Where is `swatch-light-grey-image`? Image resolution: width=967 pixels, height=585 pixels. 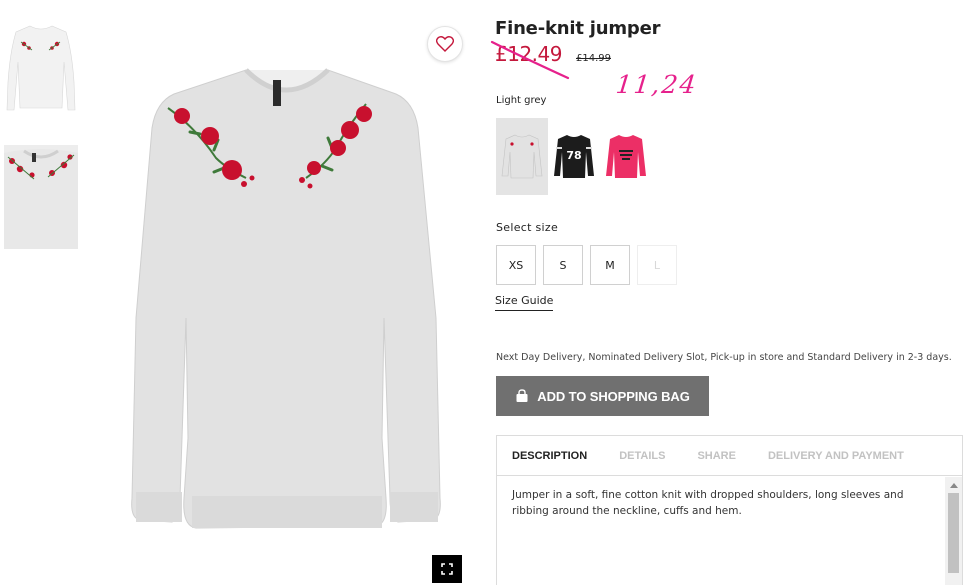
swatch-light-grey-image is located at coordinates (522, 156).